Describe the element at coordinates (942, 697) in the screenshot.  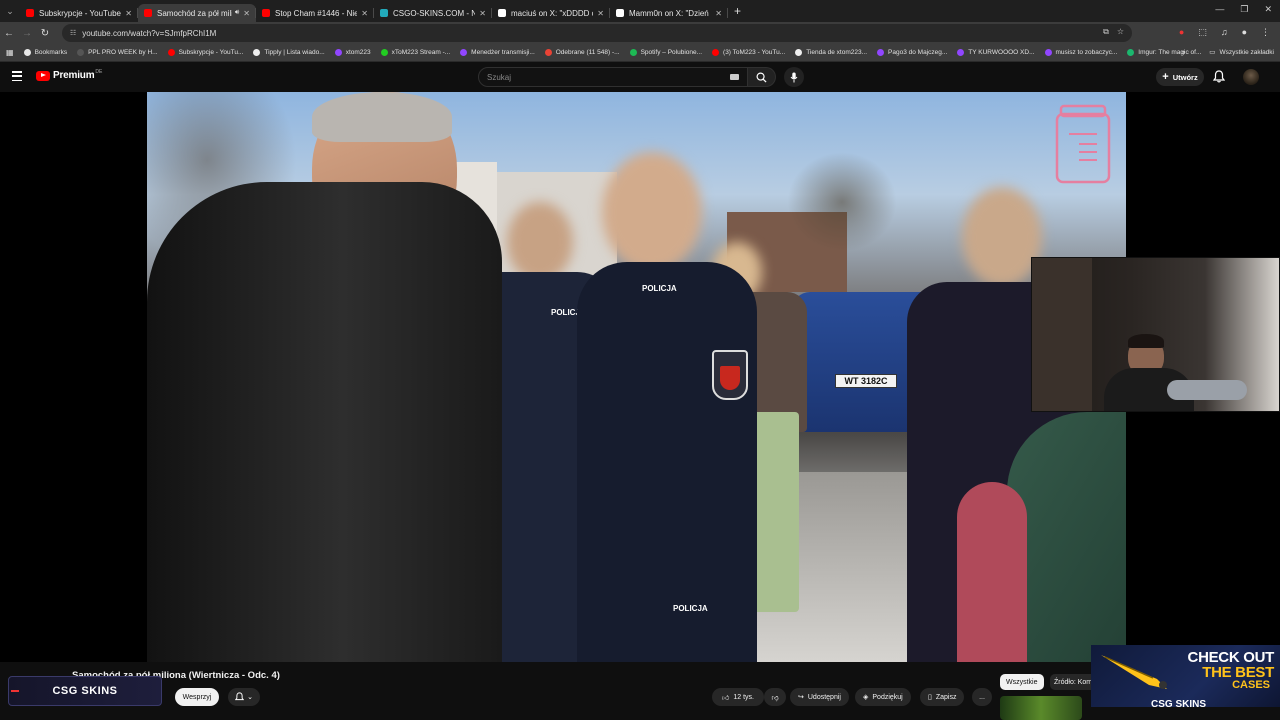
I see `save-button: ▯ Zapisz` at that location.